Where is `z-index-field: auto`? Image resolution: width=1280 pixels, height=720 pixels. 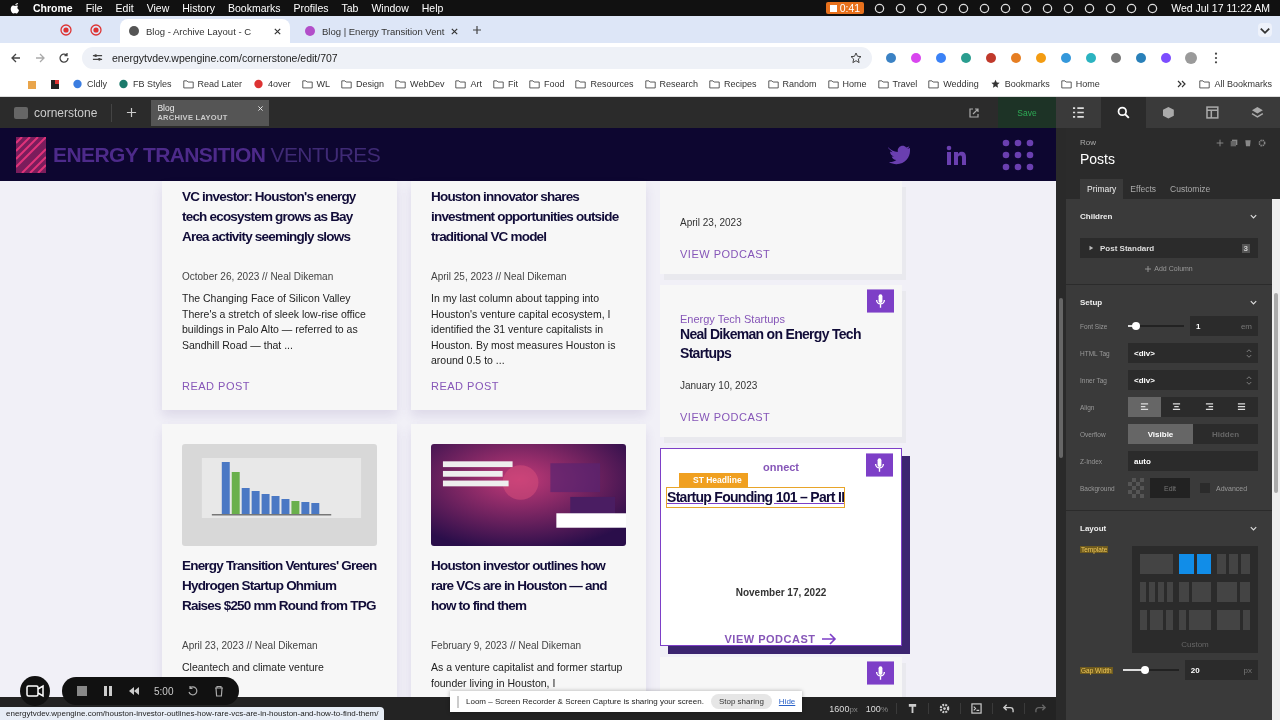
z-index-field: auto is located at coordinates (1193, 461).